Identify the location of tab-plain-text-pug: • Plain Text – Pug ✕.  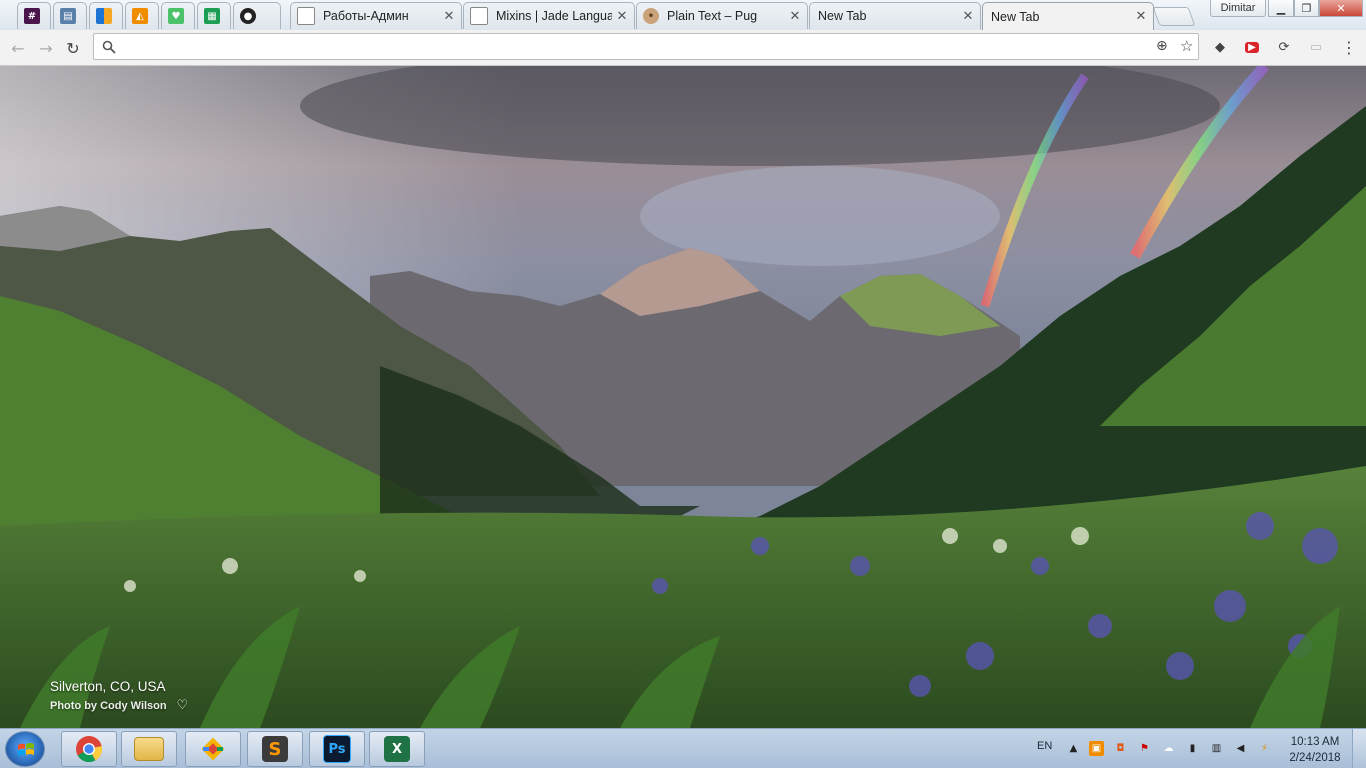
(722, 15).